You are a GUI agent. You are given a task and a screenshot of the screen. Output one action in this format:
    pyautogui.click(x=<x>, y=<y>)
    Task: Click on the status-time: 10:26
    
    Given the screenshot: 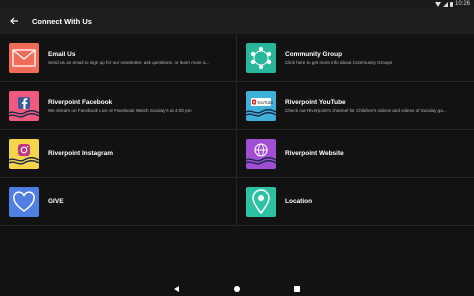 What is the action you would take?
    pyautogui.click(x=462, y=4)
    